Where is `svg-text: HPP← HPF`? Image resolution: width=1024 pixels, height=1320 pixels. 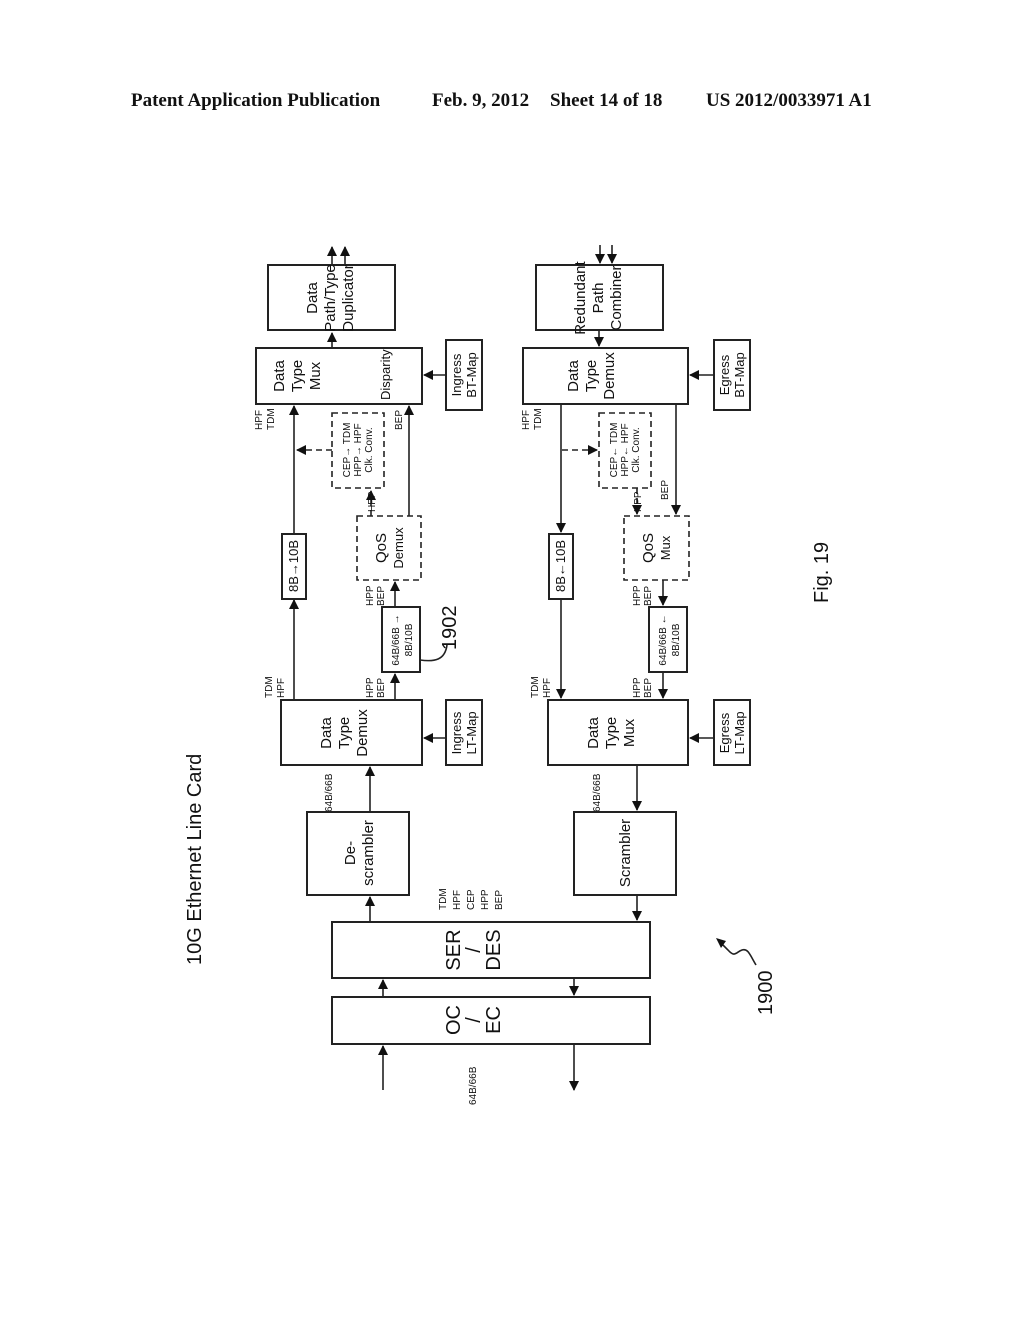 svg-text: HPP← HPF is located at coordinates (625, 449).